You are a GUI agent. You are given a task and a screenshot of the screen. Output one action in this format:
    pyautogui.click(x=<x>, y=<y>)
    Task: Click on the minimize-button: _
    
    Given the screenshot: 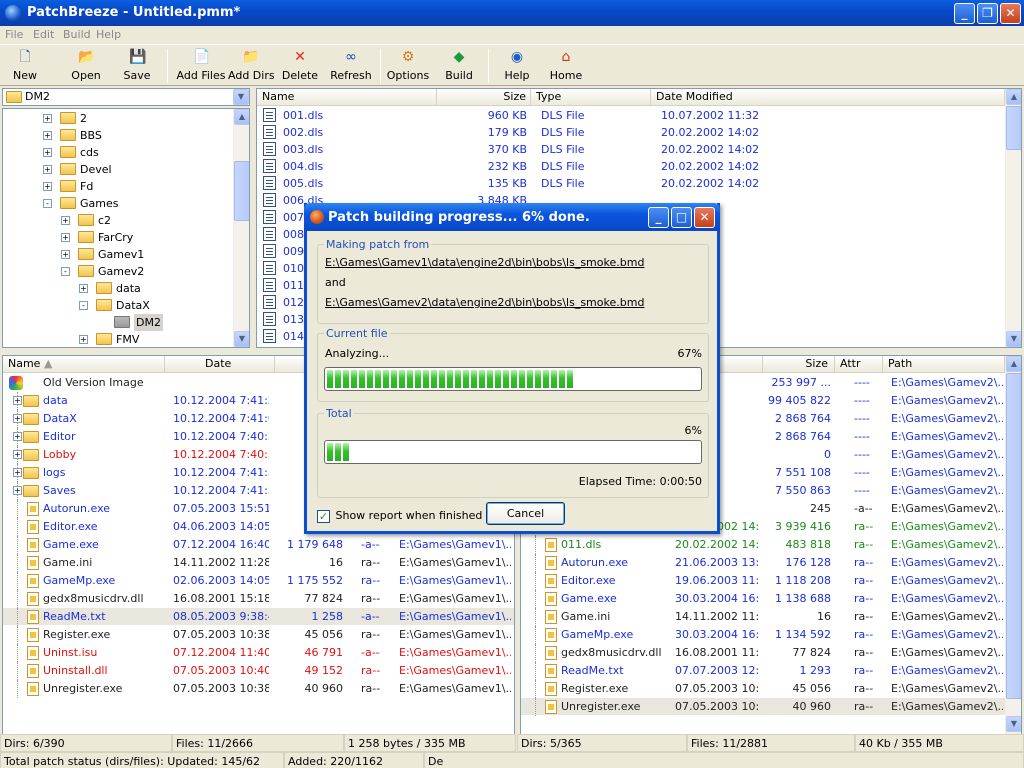 What is the action you would take?
    pyautogui.click(x=964, y=13)
    